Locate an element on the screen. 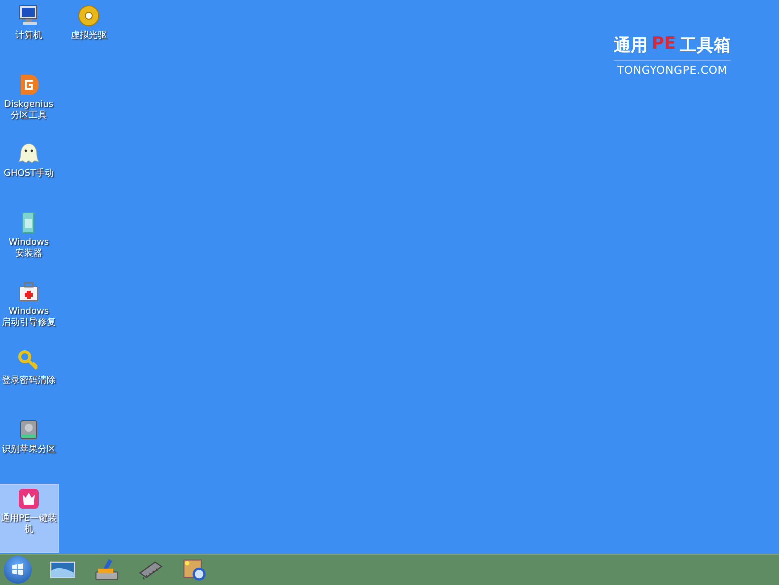 This screenshot has width=779, height=585. desktop-shortcut: GHOST手动 is located at coordinates (29, 173).